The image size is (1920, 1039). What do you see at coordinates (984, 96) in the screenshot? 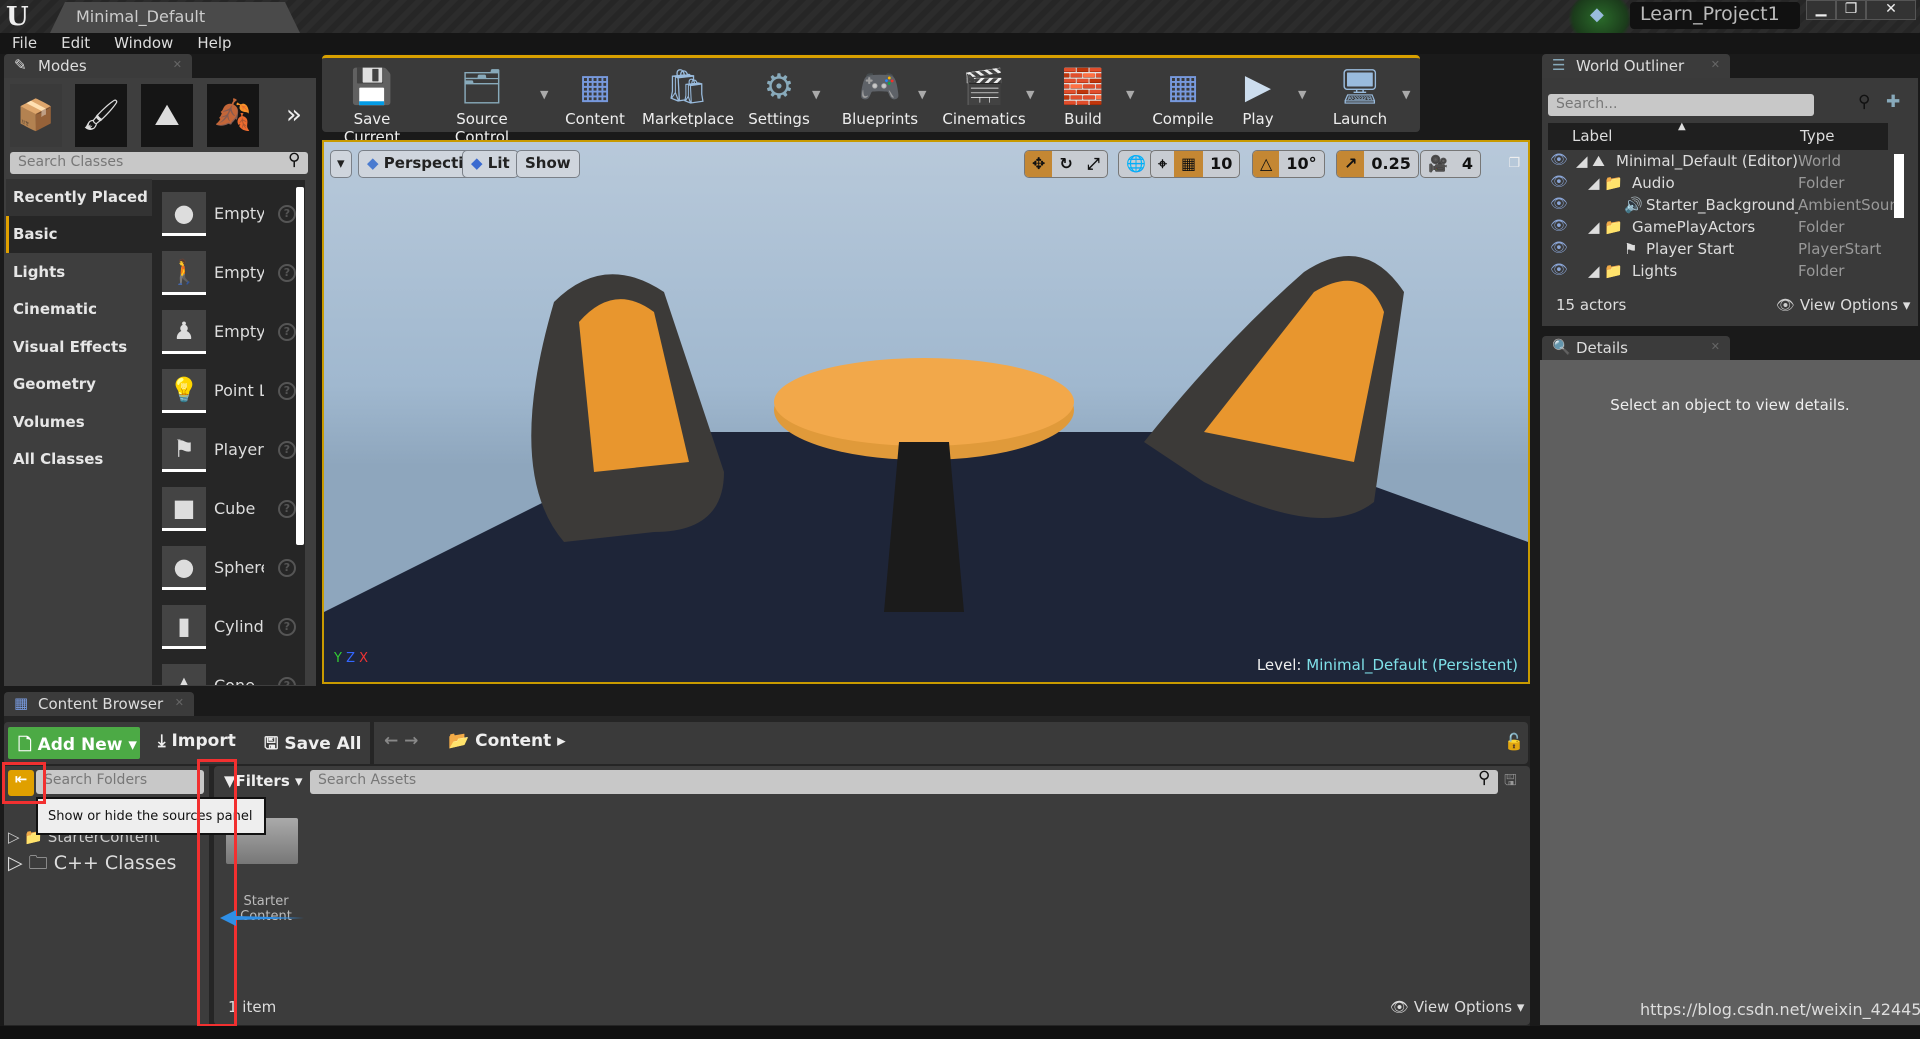
I see `cinematics-button: 🎬 Cinematics` at bounding box center [984, 96].